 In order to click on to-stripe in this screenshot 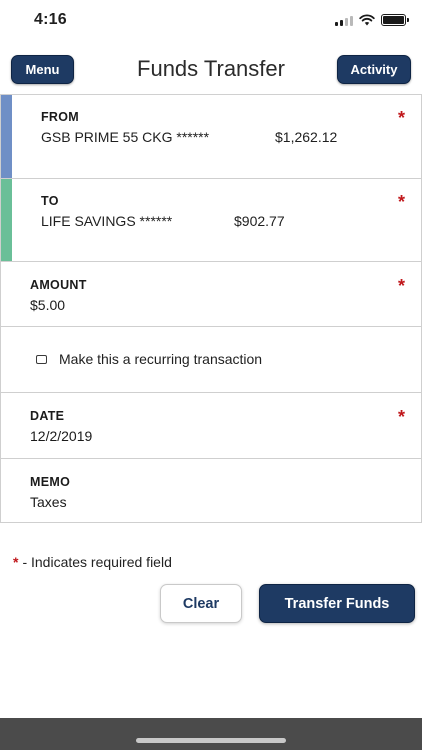, I will do `click(6, 220)`.